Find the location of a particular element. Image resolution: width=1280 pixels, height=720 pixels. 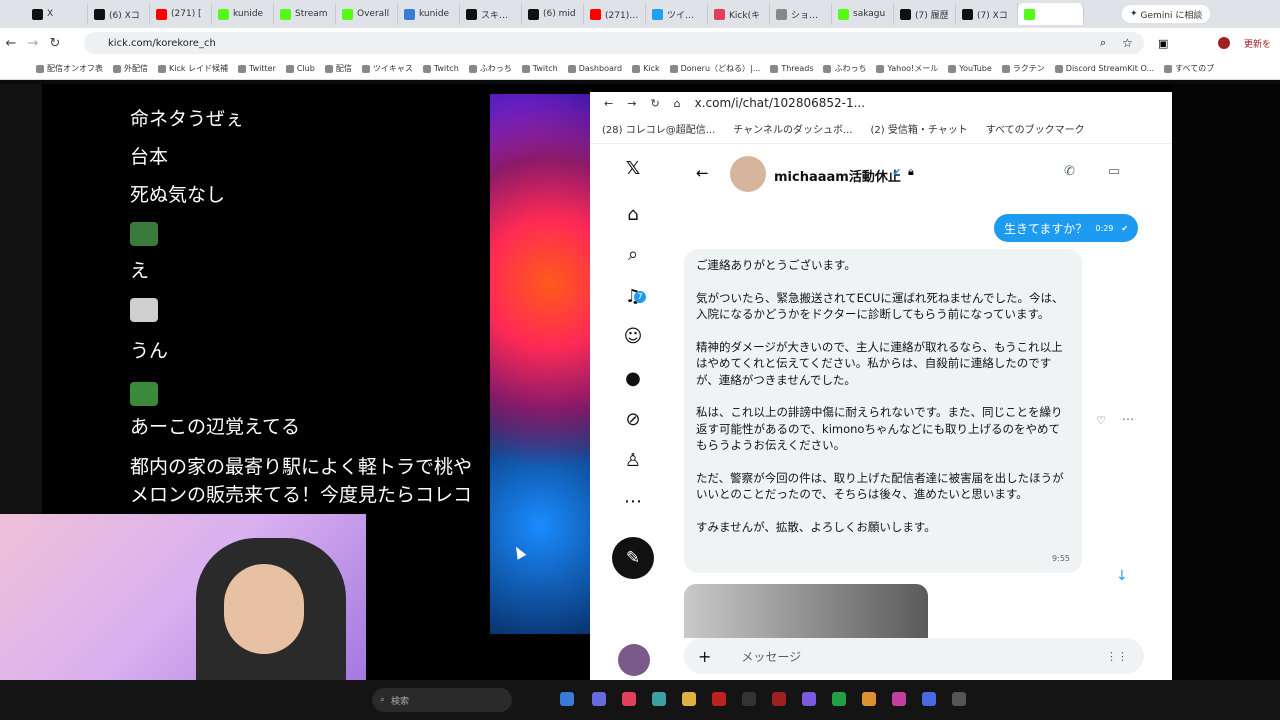

browser-tab: (271) 新 is located at coordinates (615, 14).